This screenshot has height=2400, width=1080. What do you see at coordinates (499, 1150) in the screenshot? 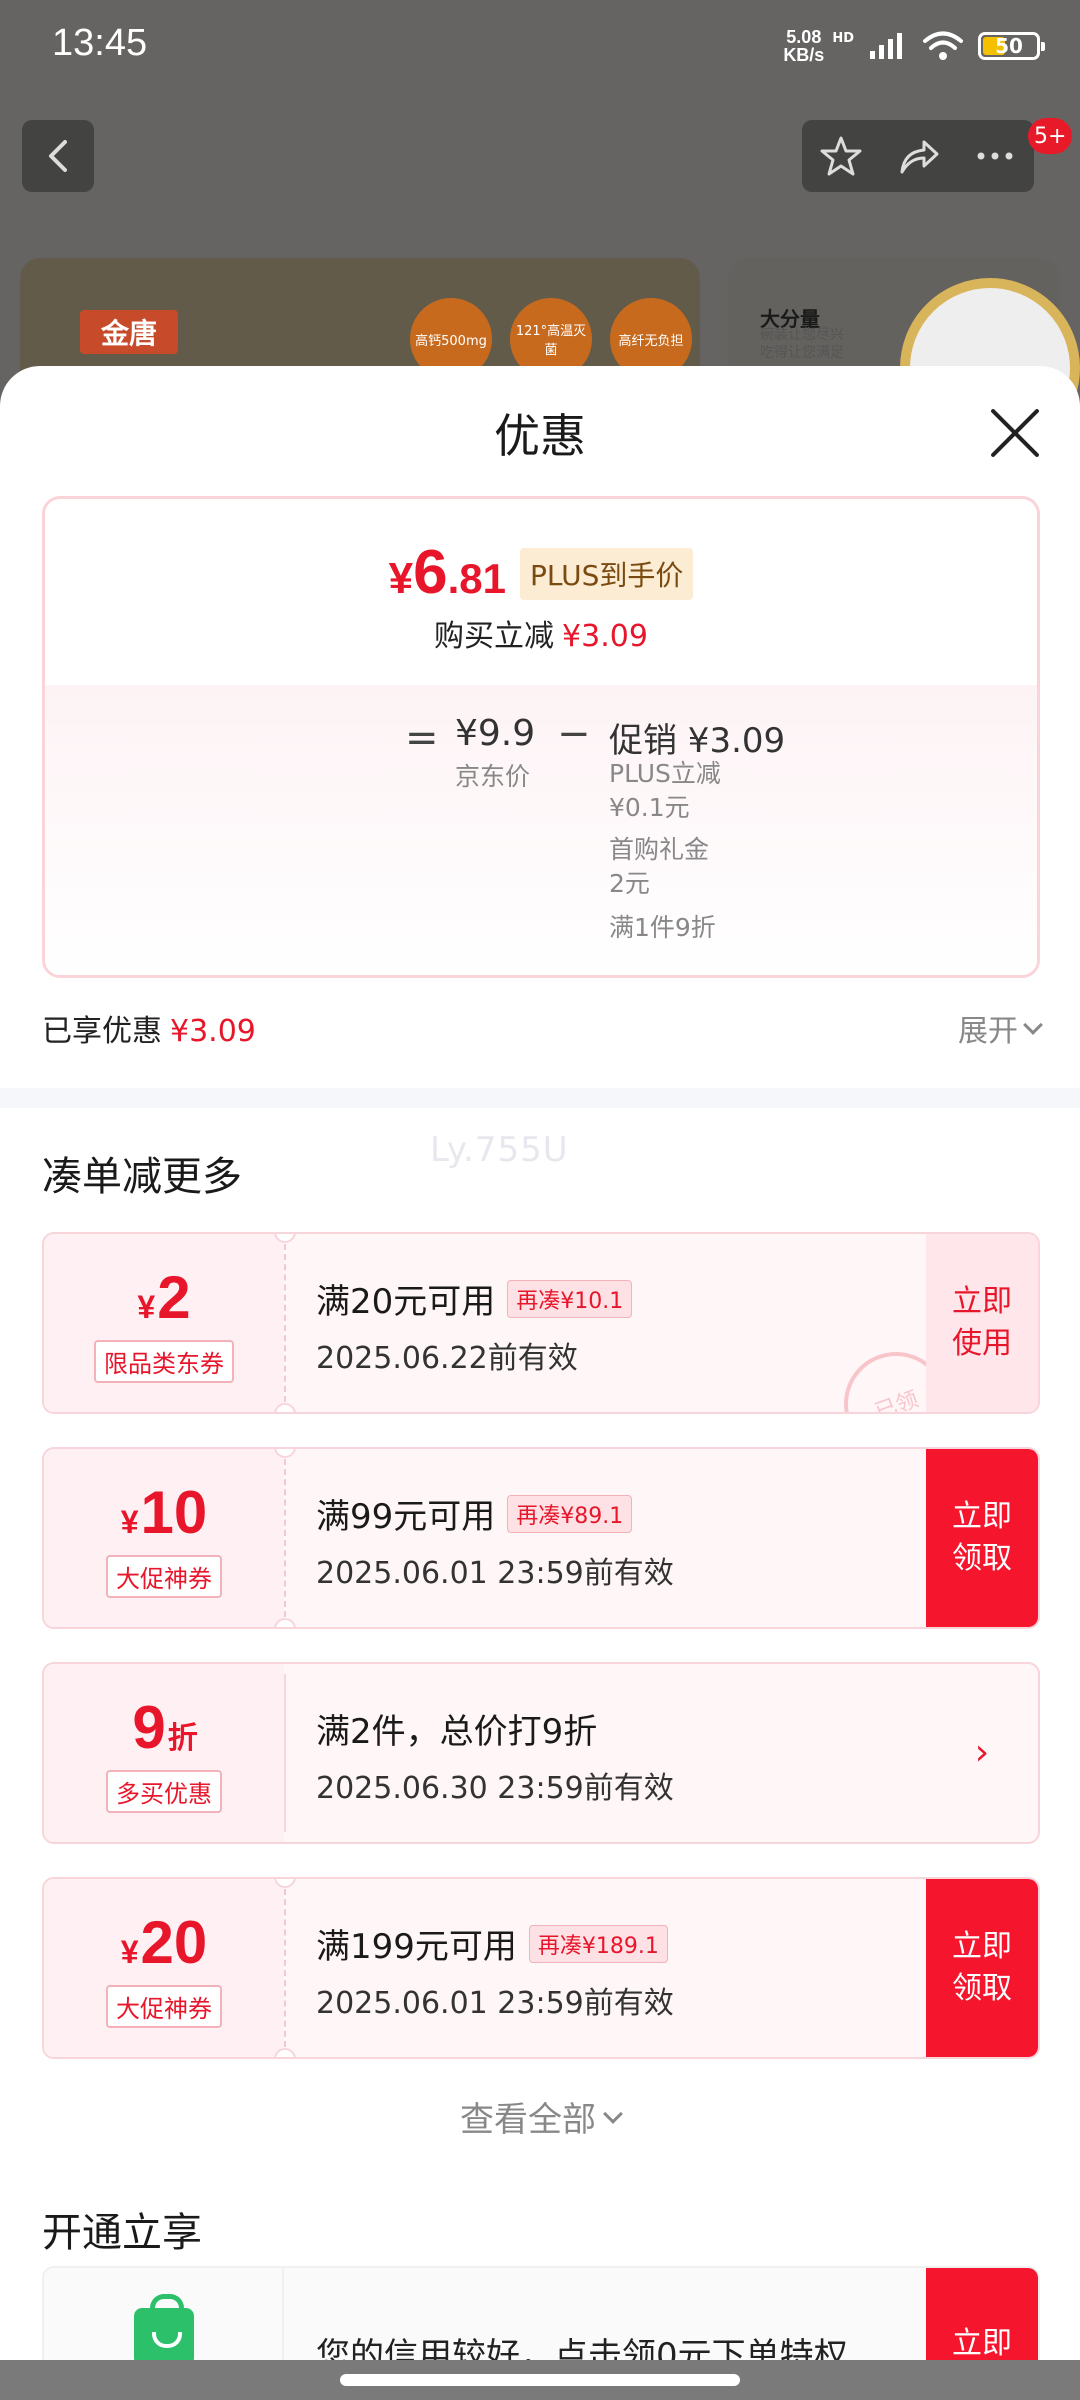
I see `watermark: Ly.755U` at bounding box center [499, 1150].